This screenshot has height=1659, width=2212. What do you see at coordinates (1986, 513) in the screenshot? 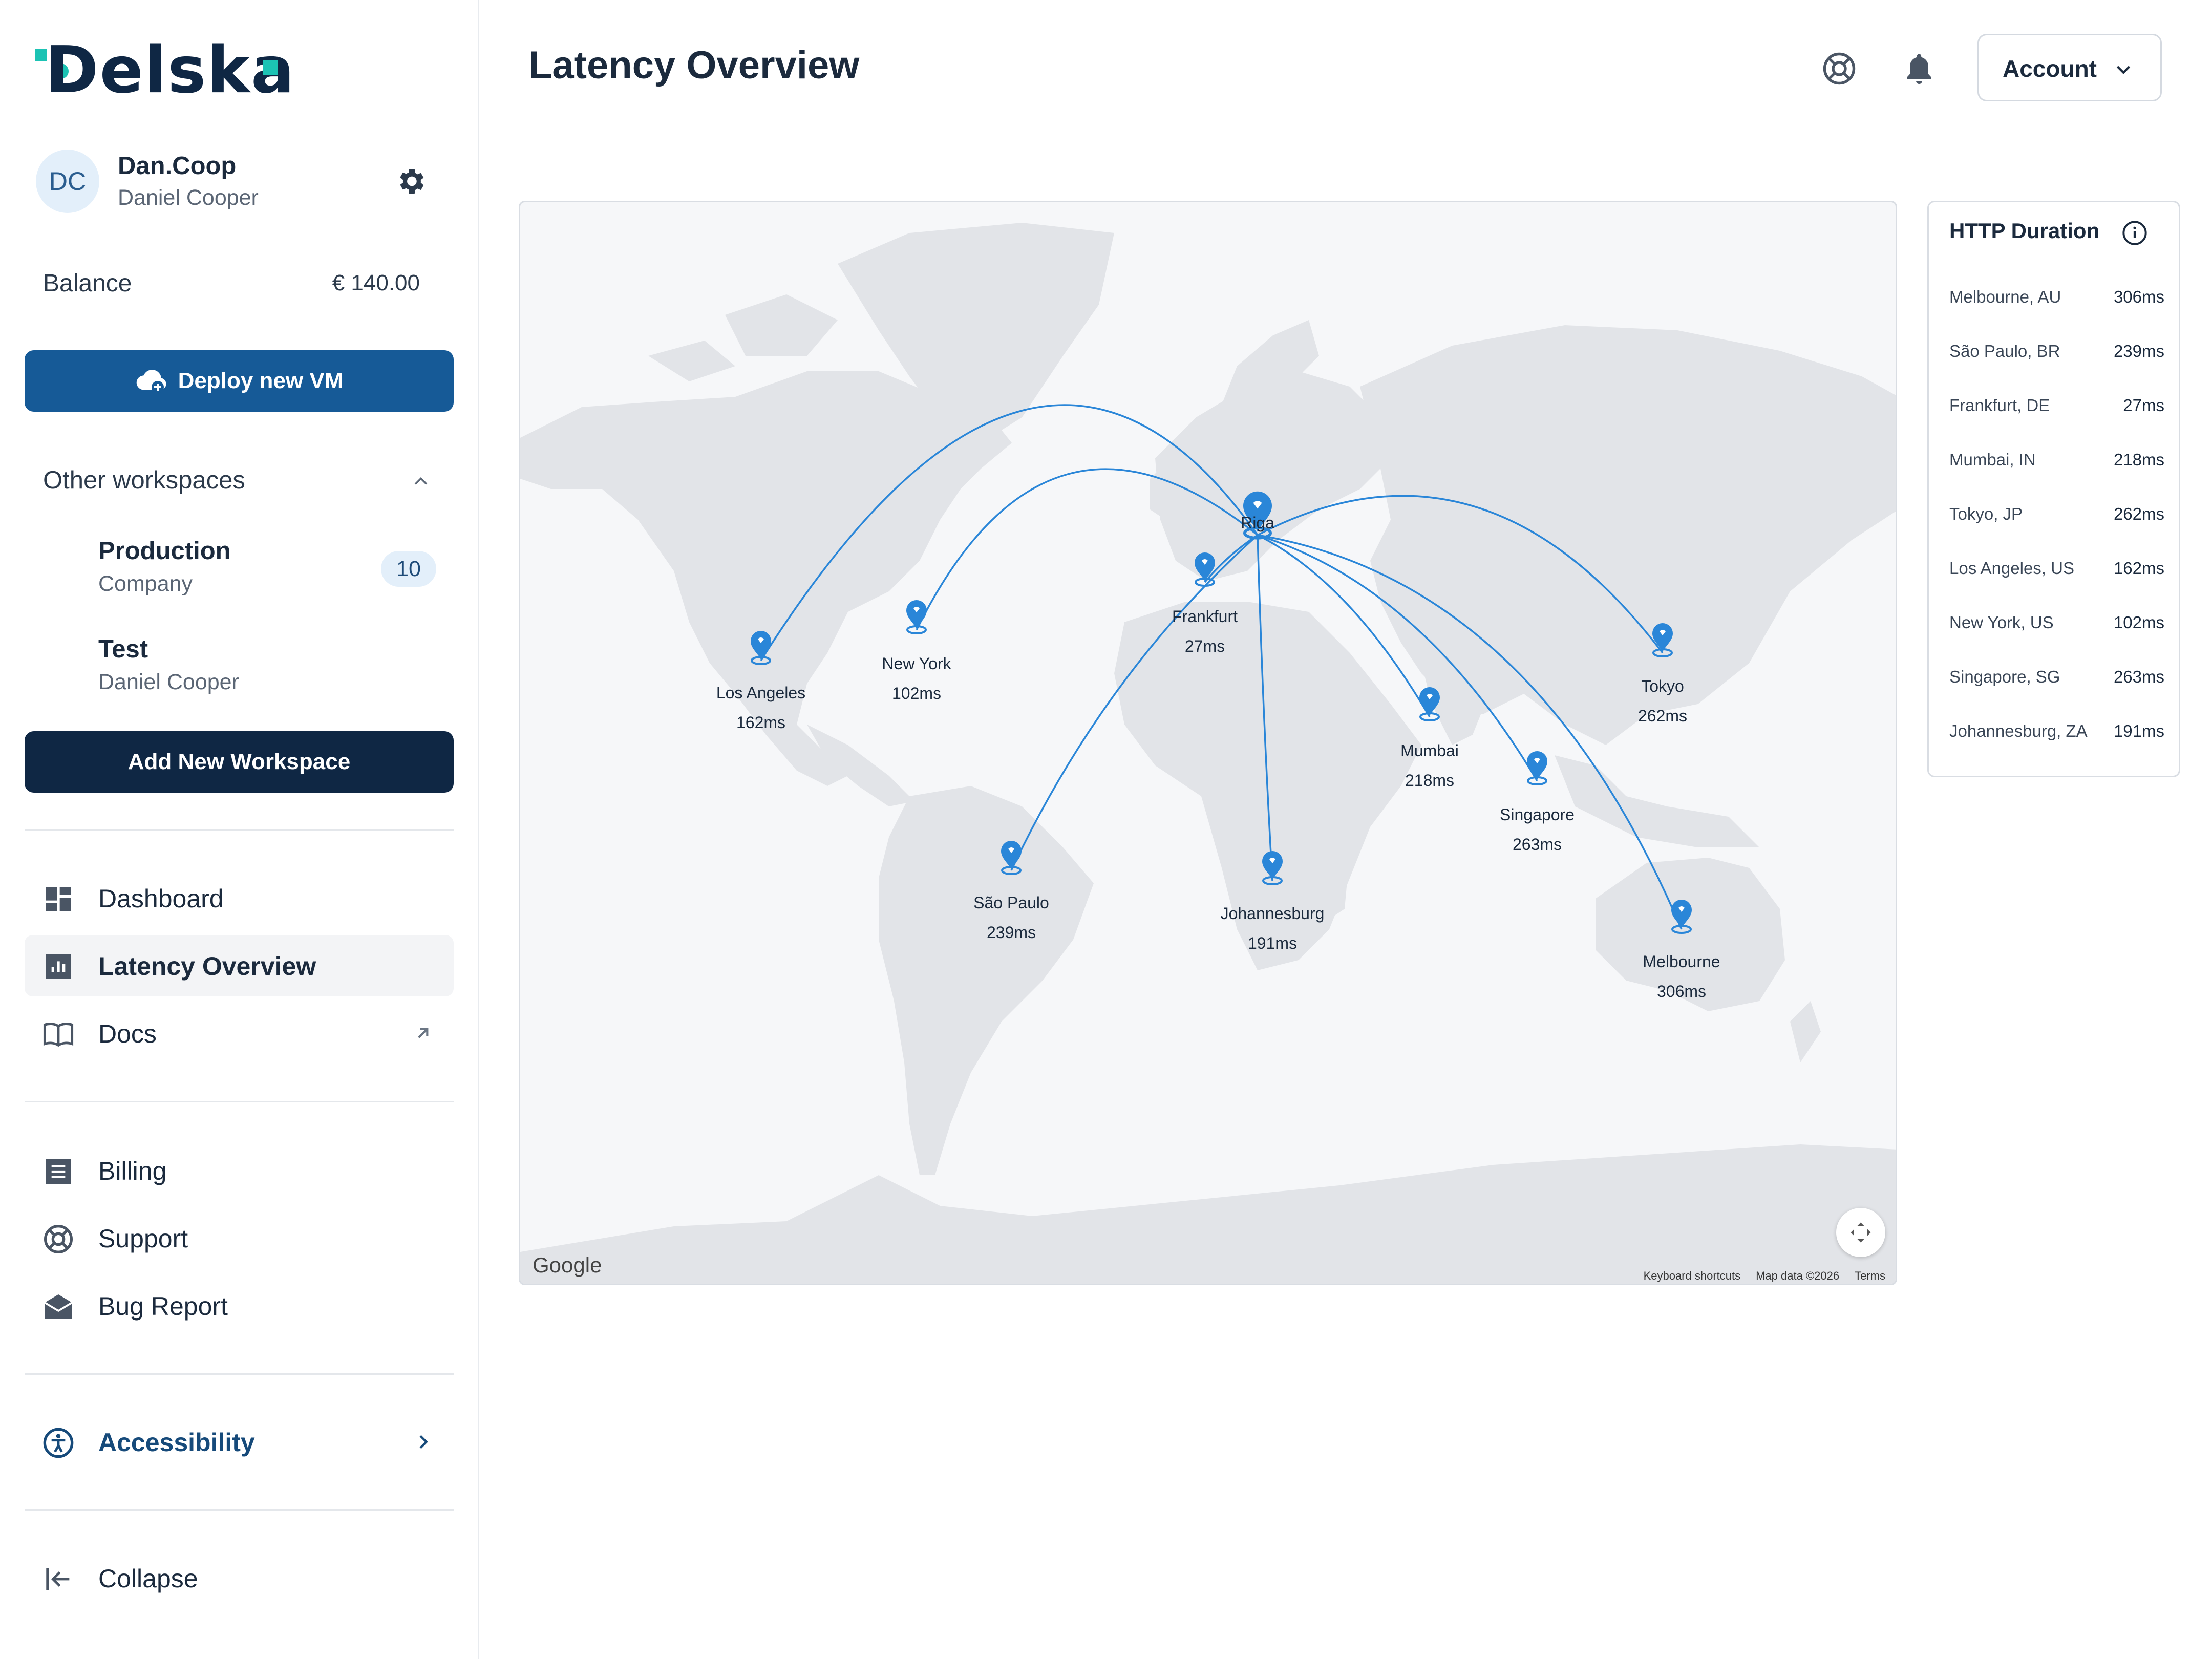
I see `duration-location: Tokyo, JP` at bounding box center [1986, 513].